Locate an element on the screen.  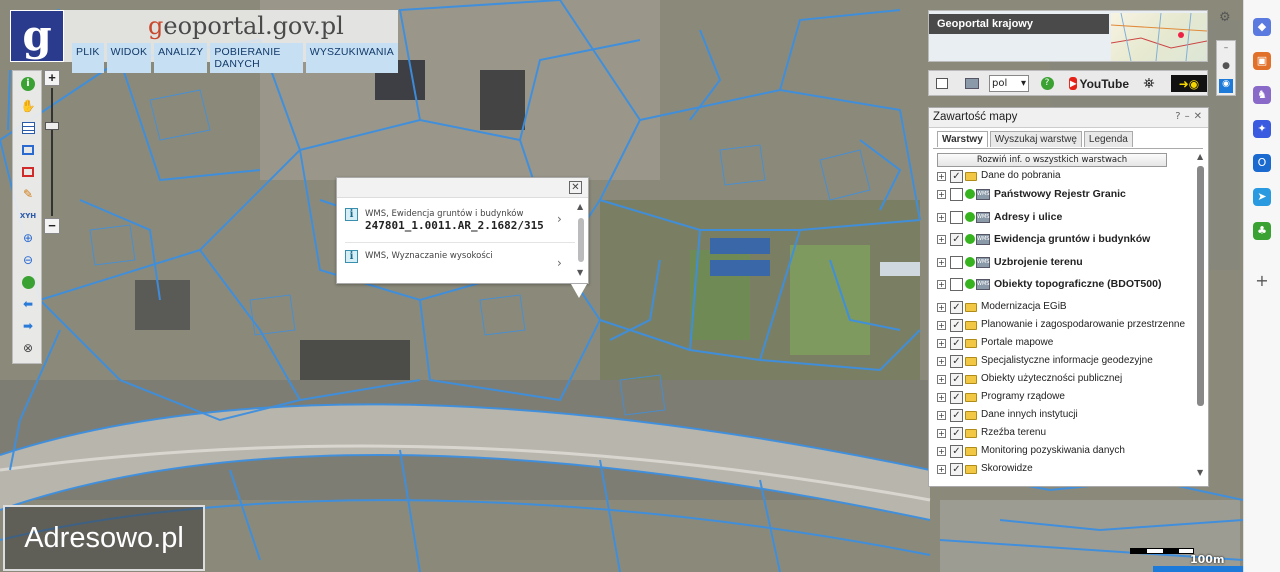
erase-select-icon is located at coordinates (28, 172).